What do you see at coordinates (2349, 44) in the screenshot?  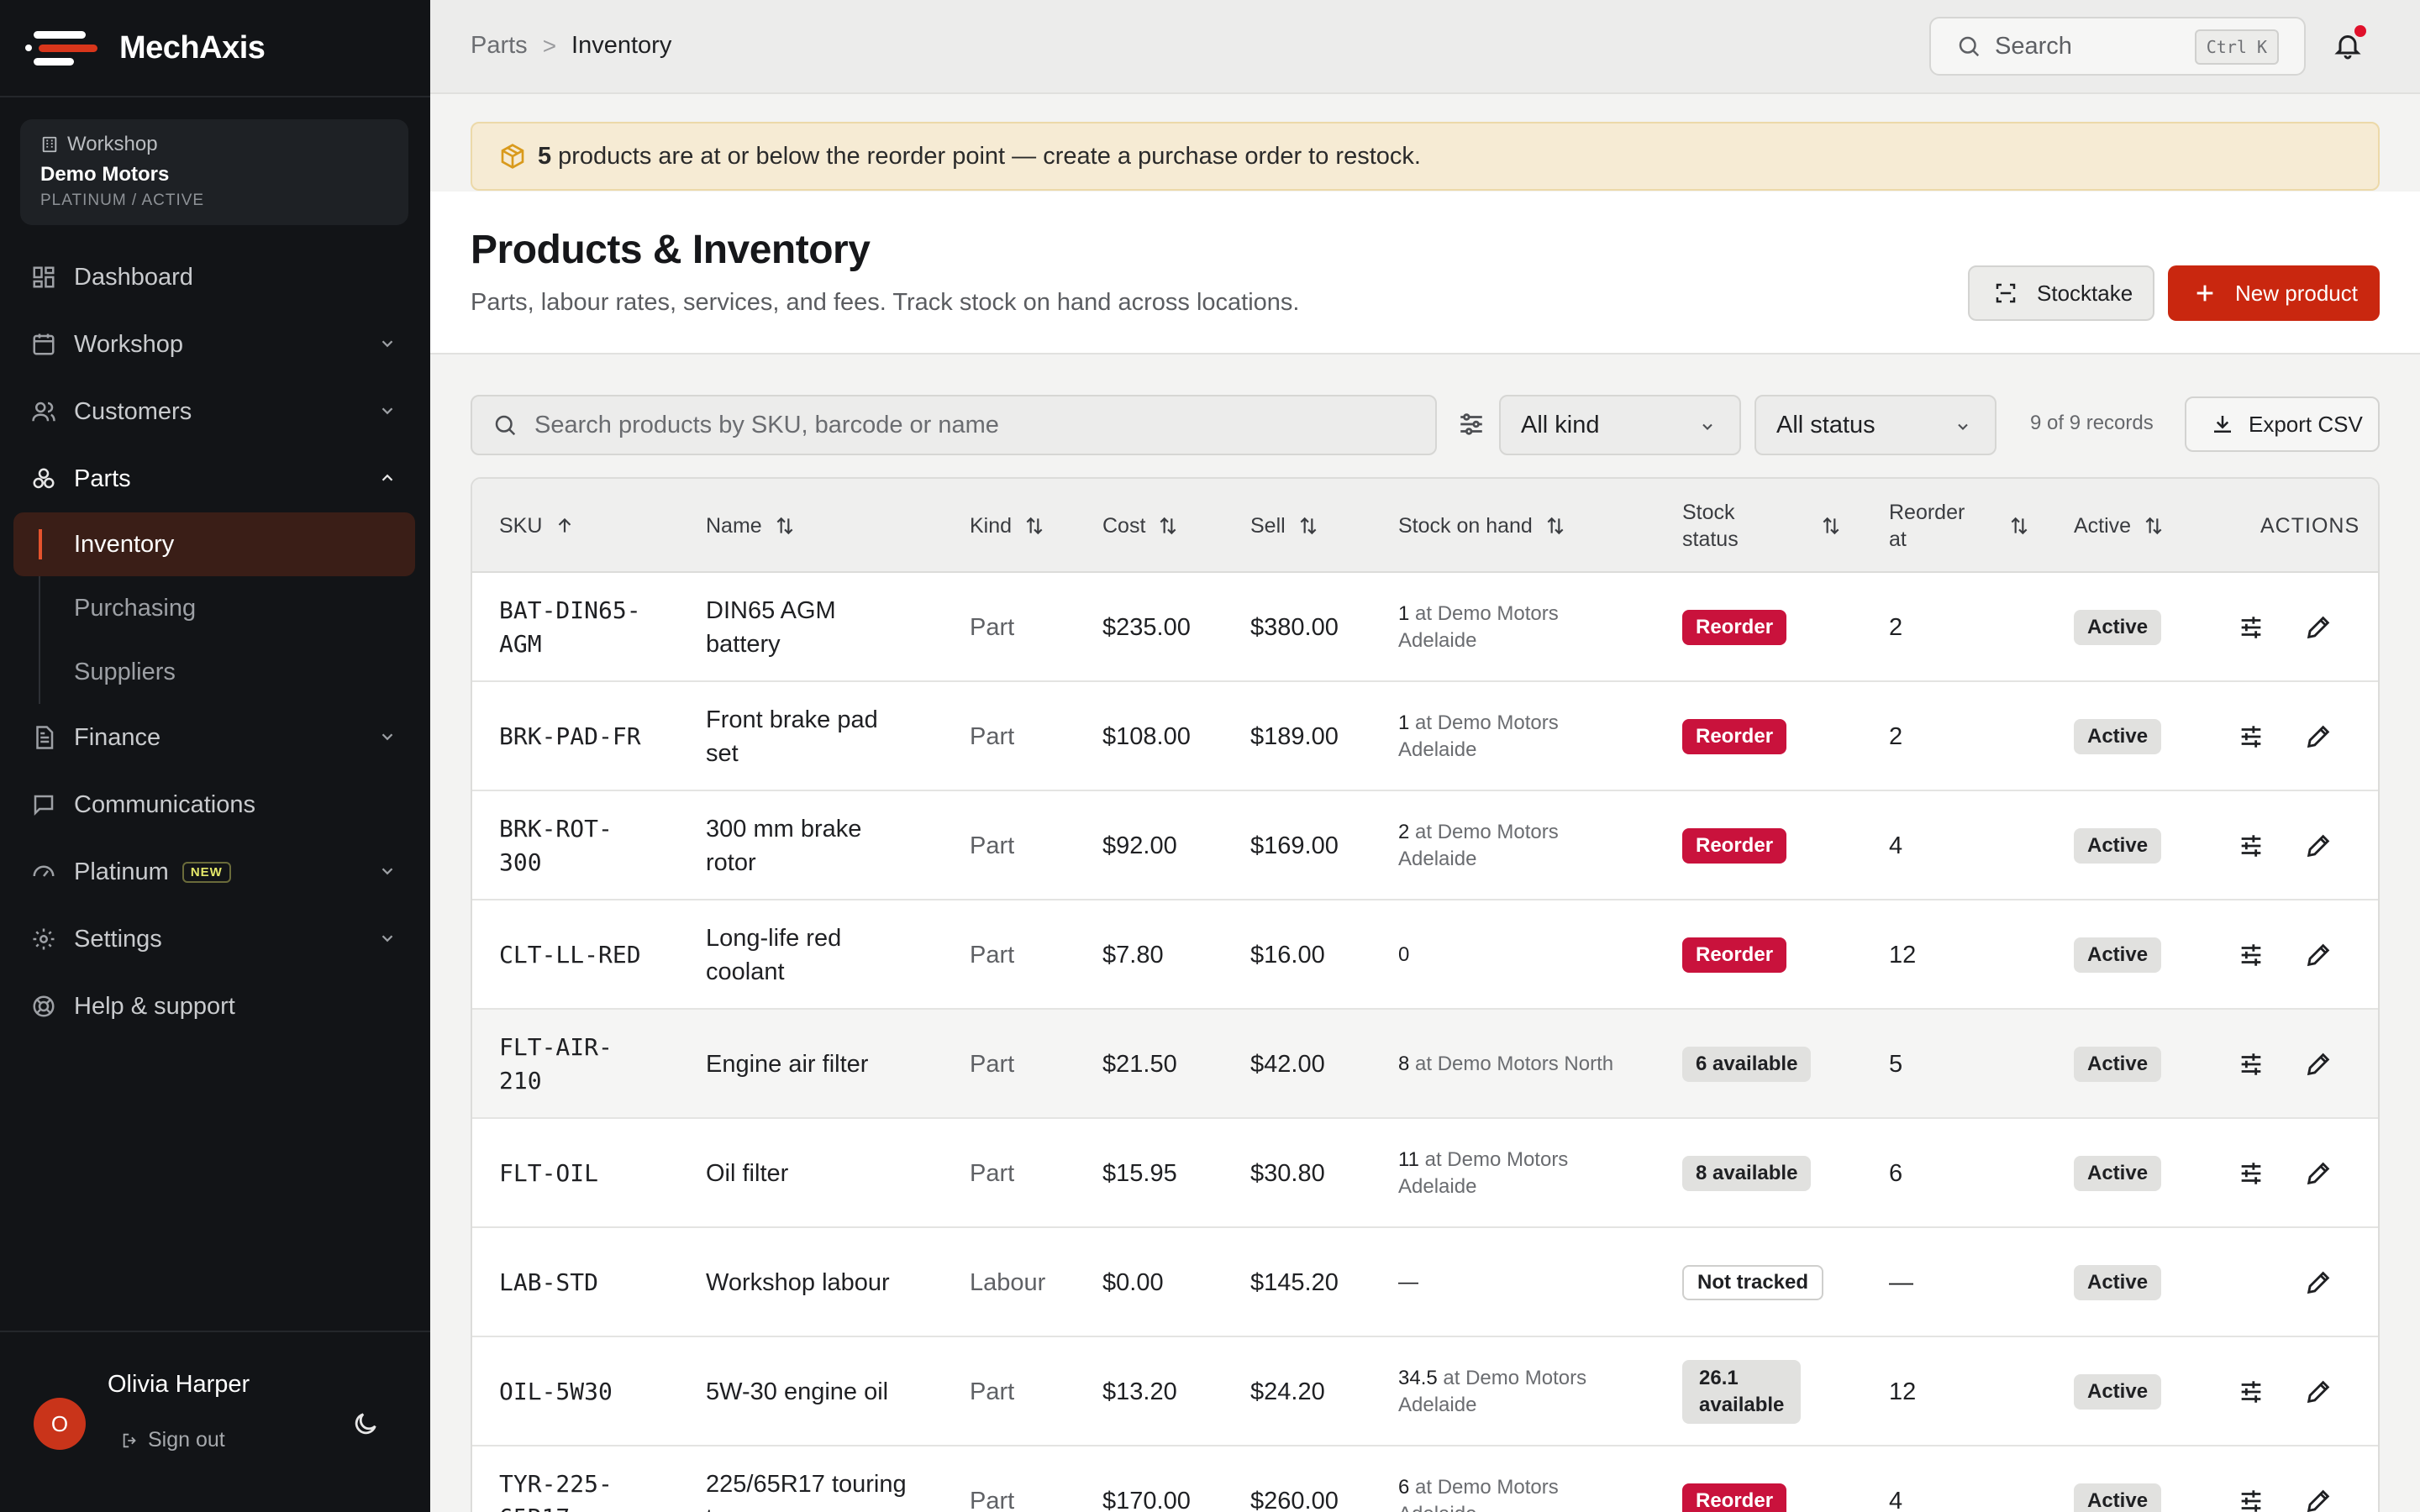 I see `notifications-button` at bounding box center [2349, 44].